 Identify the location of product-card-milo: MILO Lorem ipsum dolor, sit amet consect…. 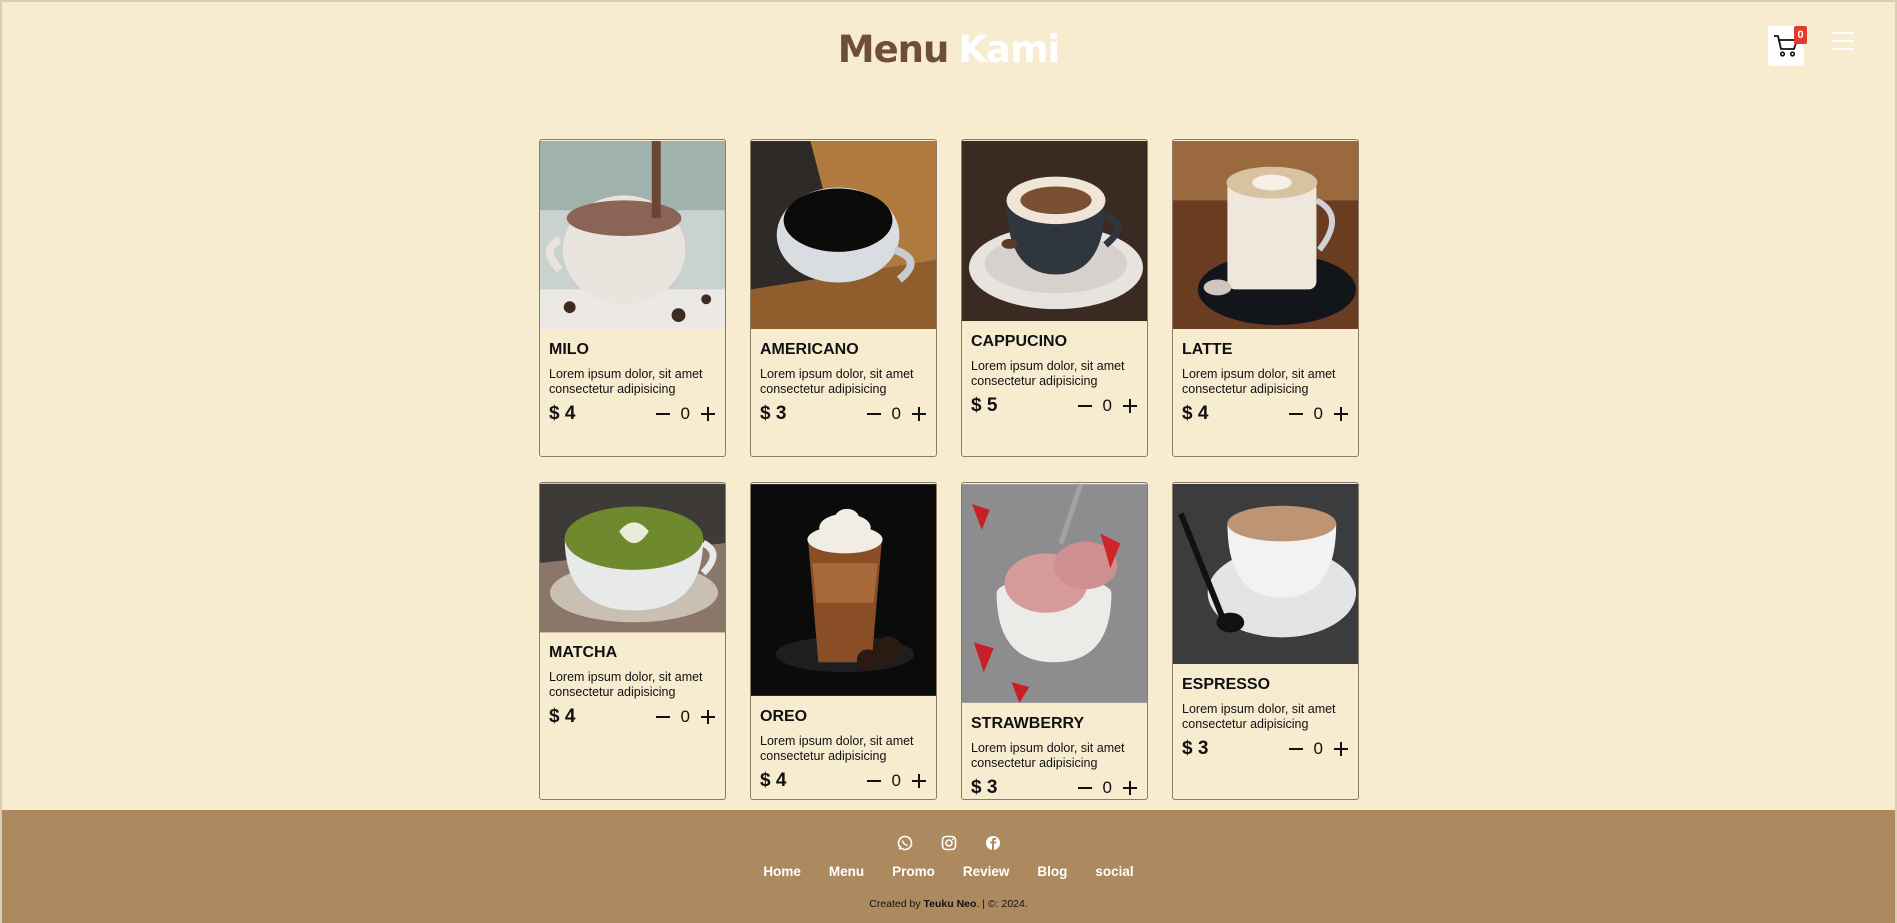
(632, 298).